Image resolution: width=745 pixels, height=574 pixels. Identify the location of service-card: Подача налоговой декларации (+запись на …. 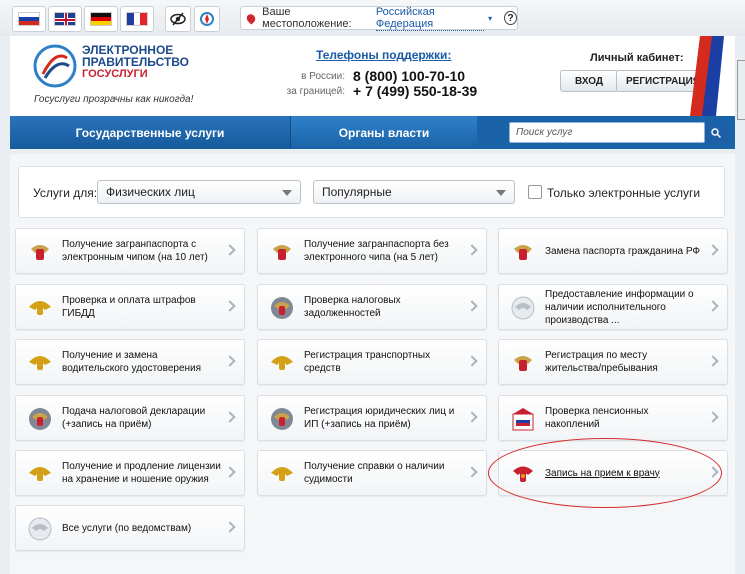
(130, 418).